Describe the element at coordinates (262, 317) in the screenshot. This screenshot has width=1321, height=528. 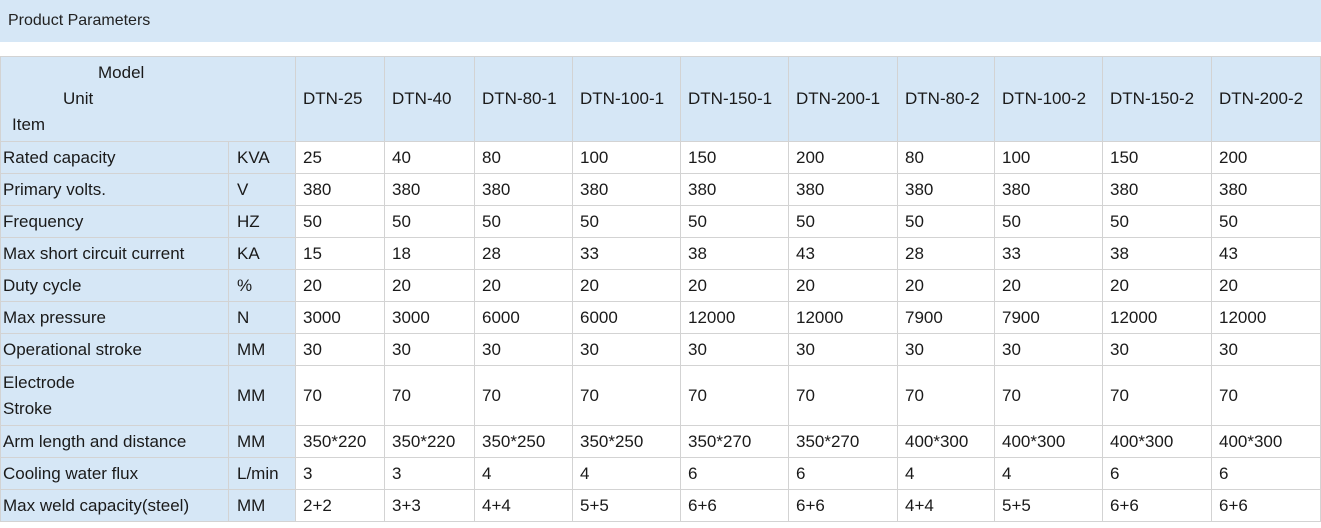
I see `row-unit-label: N` at that location.